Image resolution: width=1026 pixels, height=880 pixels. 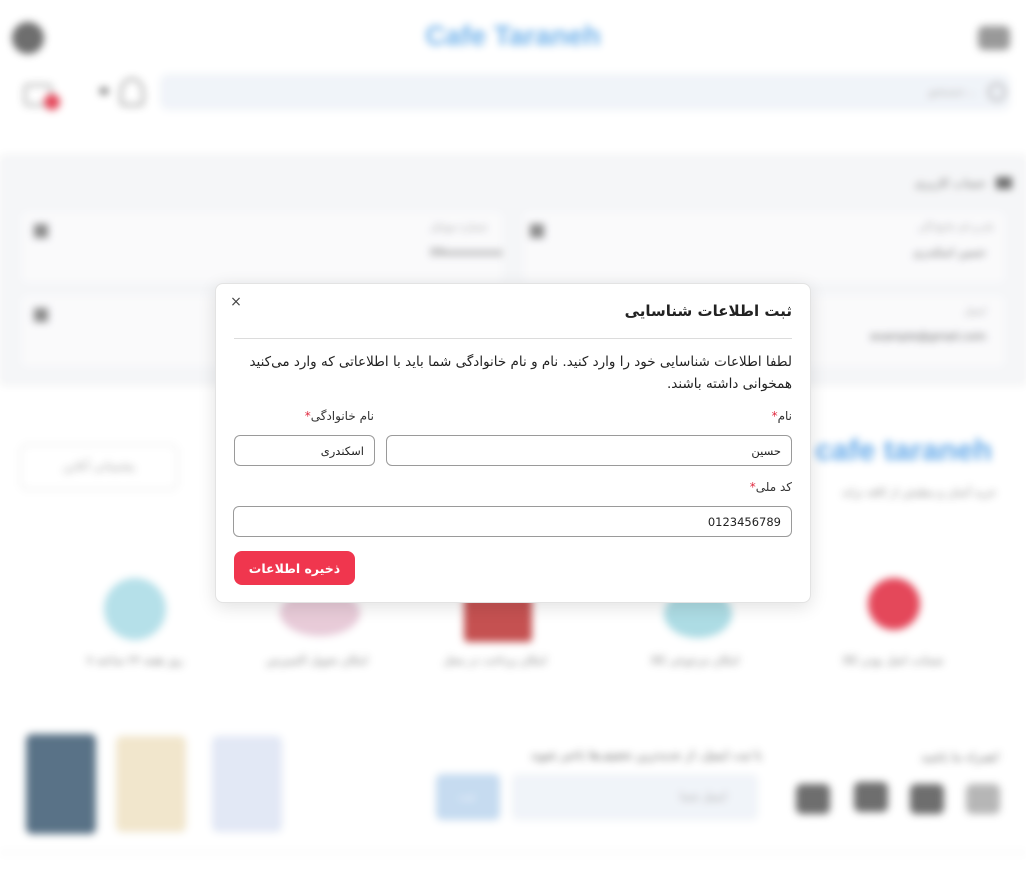 What do you see at coordinates (304, 450) in the screenshot?
I see `last-name-input` at bounding box center [304, 450].